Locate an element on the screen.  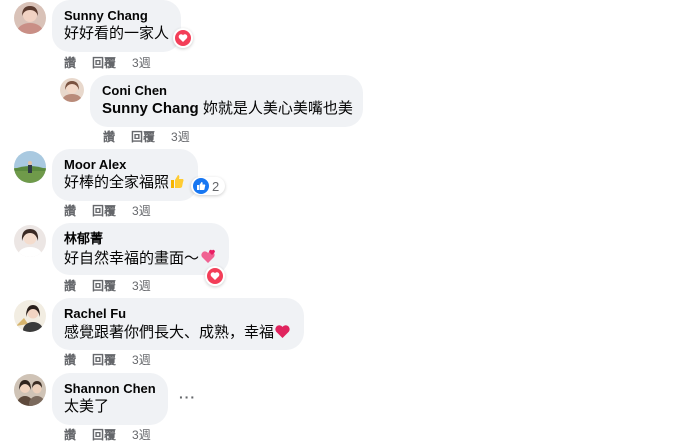
mention-link: Sunny Chang is located at coordinates (150, 108).